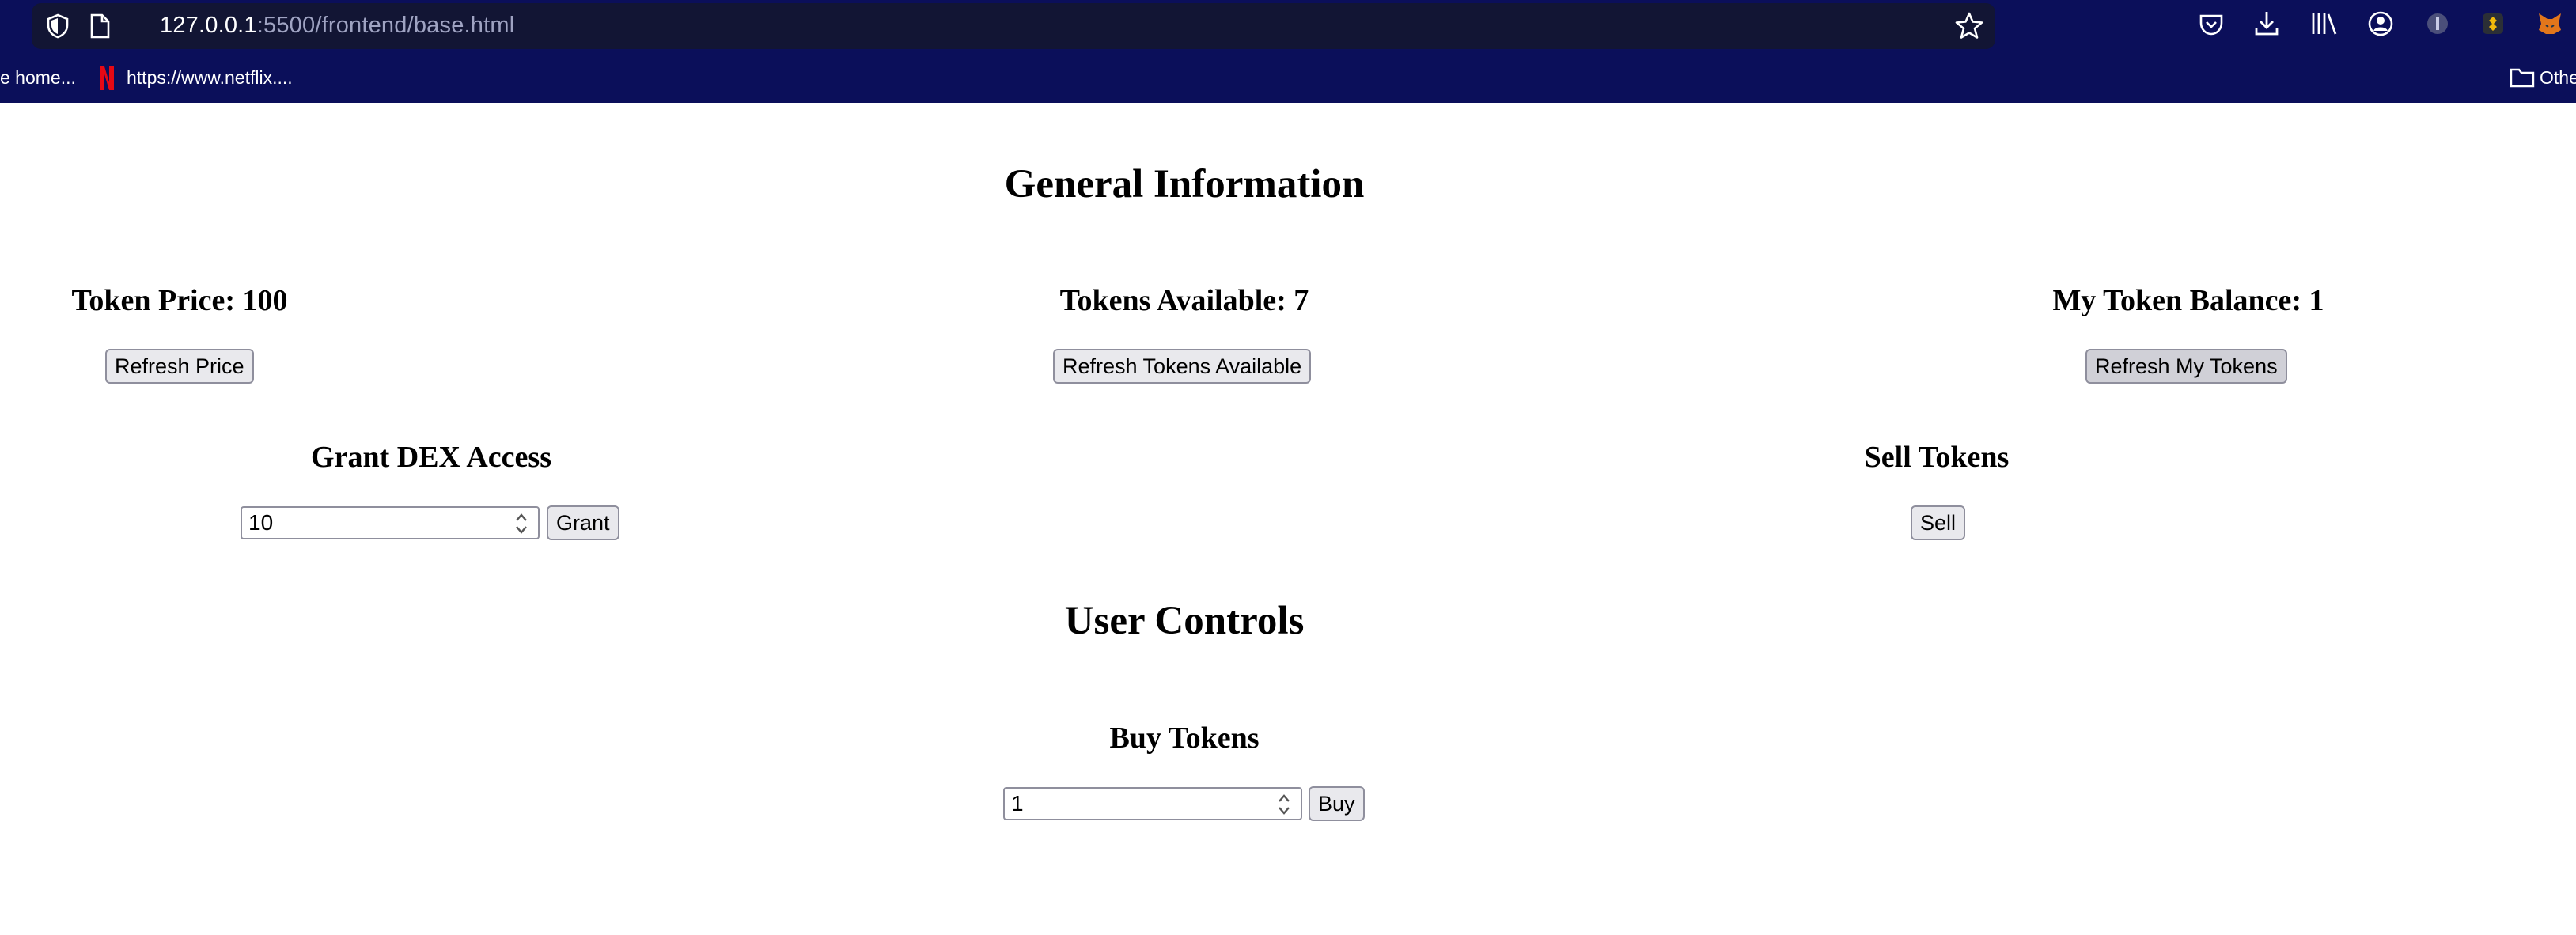 This screenshot has height=935, width=2576. I want to click on netflix-icon, so click(107, 78).